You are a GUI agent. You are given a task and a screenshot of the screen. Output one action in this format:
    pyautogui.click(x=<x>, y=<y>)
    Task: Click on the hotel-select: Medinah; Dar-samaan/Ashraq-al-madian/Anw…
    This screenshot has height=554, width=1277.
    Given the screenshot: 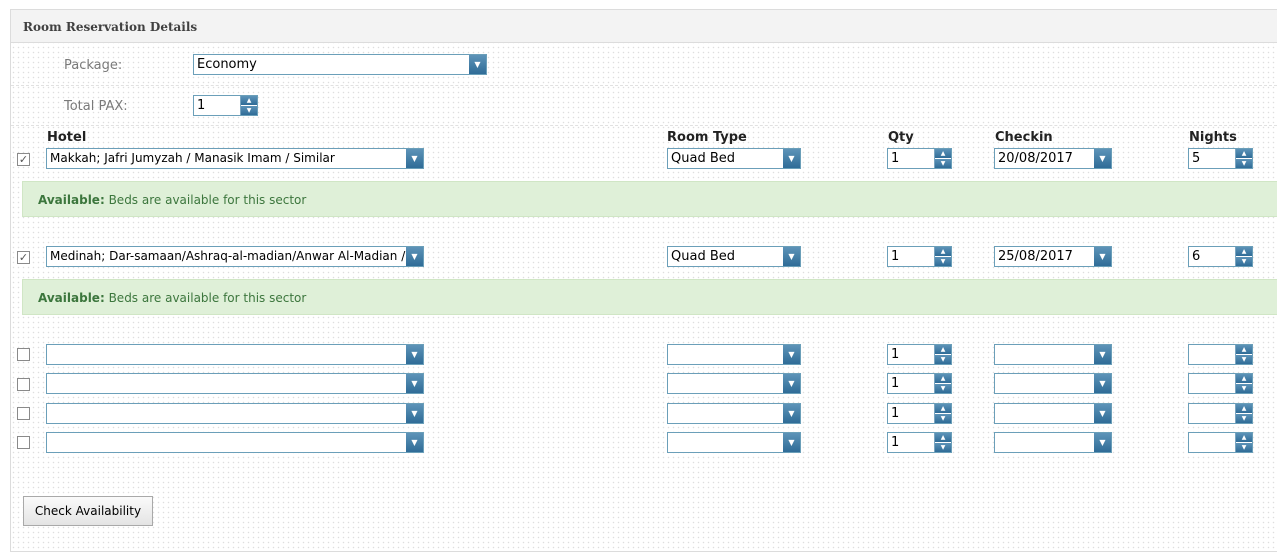 What is the action you would take?
    pyautogui.click(x=235, y=256)
    